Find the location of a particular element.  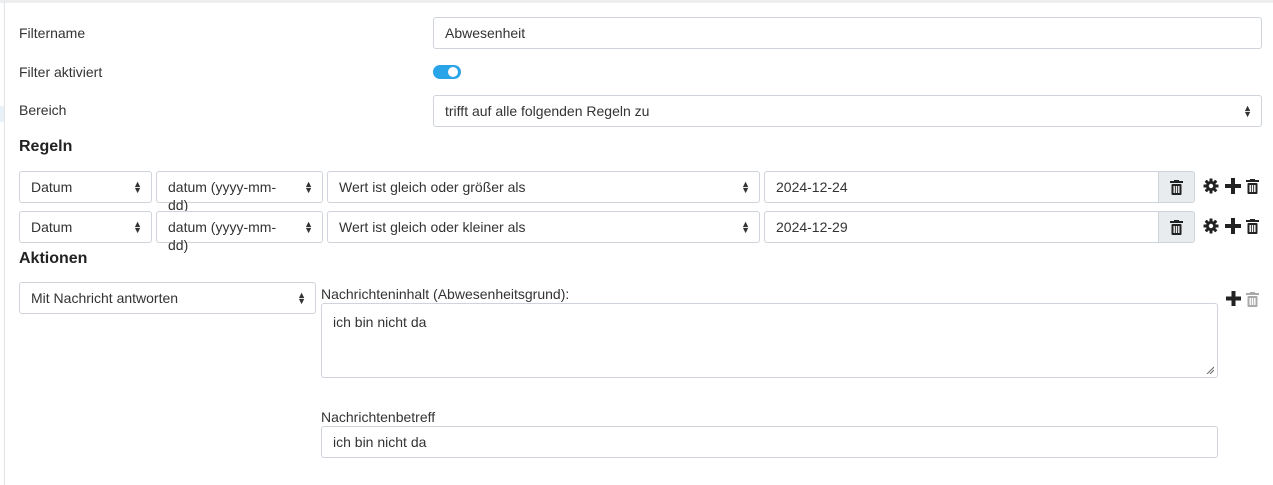

rule-1-value-input: 2024-12-24 is located at coordinates (961, 187).